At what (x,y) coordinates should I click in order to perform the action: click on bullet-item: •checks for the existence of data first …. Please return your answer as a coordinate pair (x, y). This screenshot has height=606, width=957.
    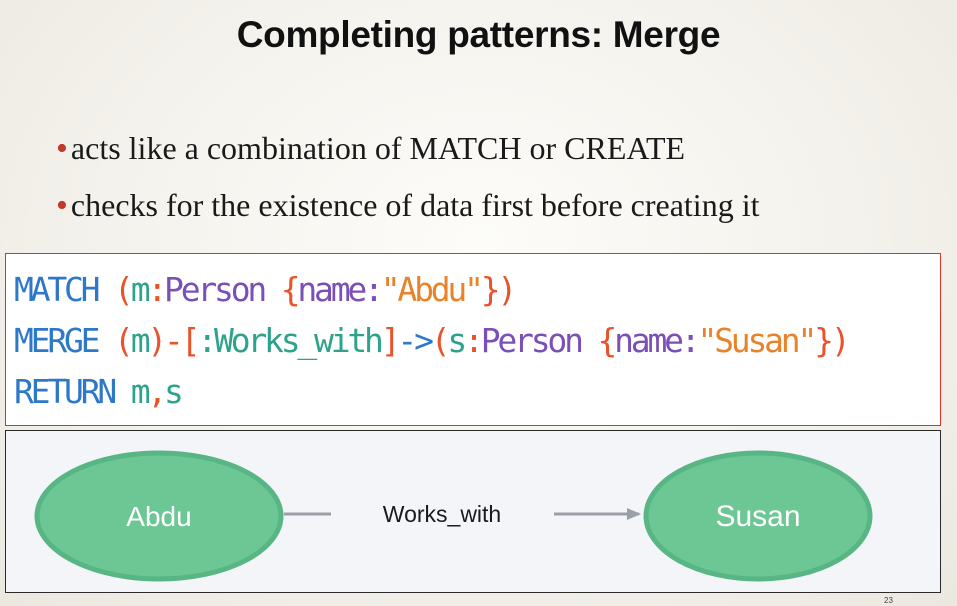
    Looking at the image, I should click on (407, 205).